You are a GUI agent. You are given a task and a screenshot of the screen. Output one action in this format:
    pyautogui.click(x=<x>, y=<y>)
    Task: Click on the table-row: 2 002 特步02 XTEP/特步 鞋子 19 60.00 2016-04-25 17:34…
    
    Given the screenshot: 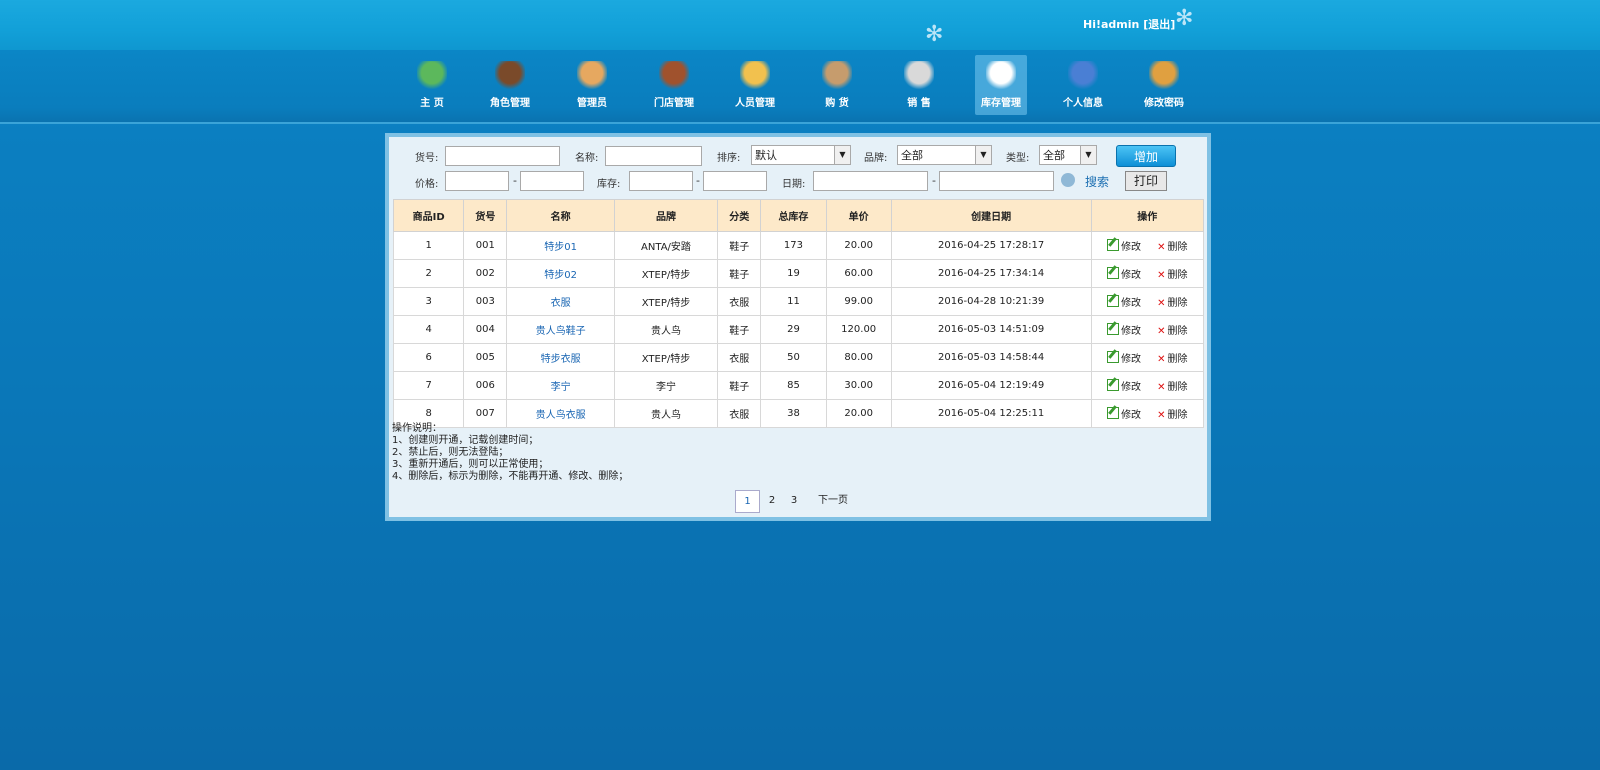 What is the action you would take?
    pyautogui.click(x=798, y=273)
    